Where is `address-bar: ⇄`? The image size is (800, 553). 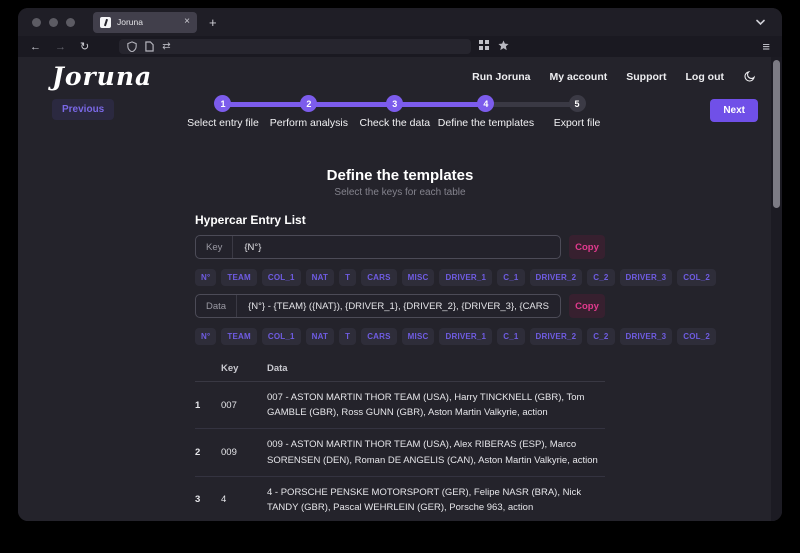
address-bar: ⇄ is located at coordinates (295, 46).